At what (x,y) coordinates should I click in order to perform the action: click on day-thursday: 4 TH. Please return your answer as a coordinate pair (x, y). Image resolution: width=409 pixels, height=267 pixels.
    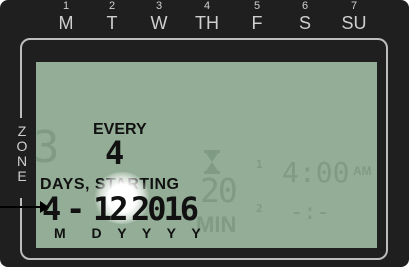
    Looking at the image, I should click on (207, 16).